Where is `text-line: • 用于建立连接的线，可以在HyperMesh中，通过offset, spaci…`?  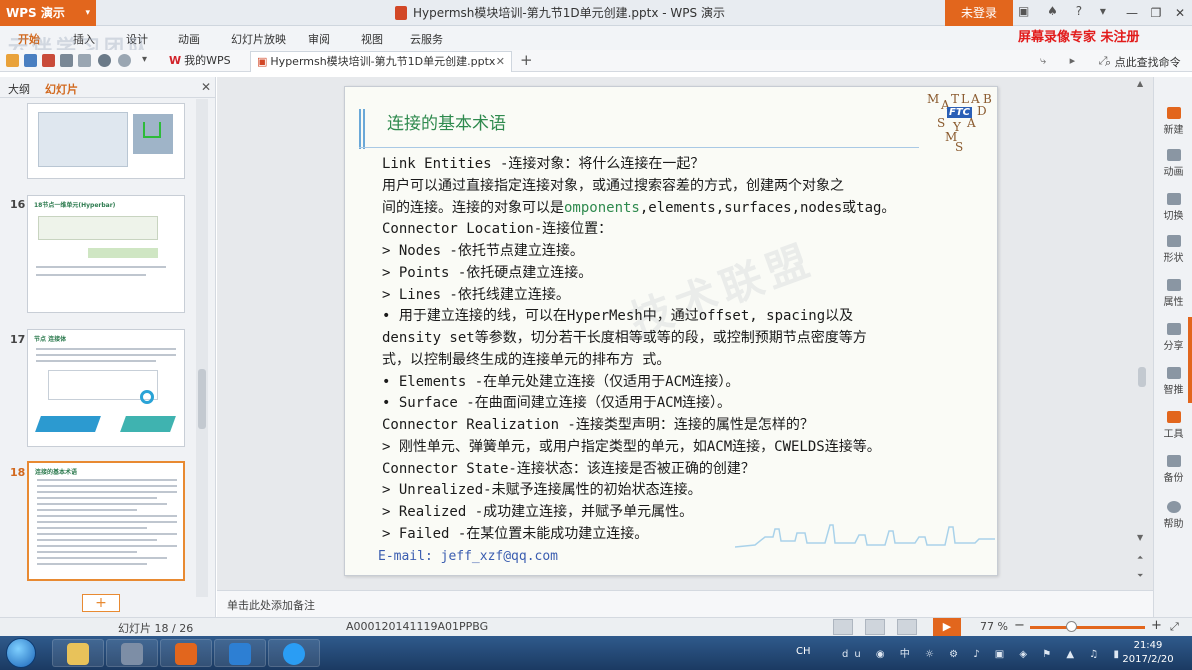
text-line: • 用于建立连接的线，可以在HyperMesh中，通过offset, spaci… is located at coordinates (618, 316).